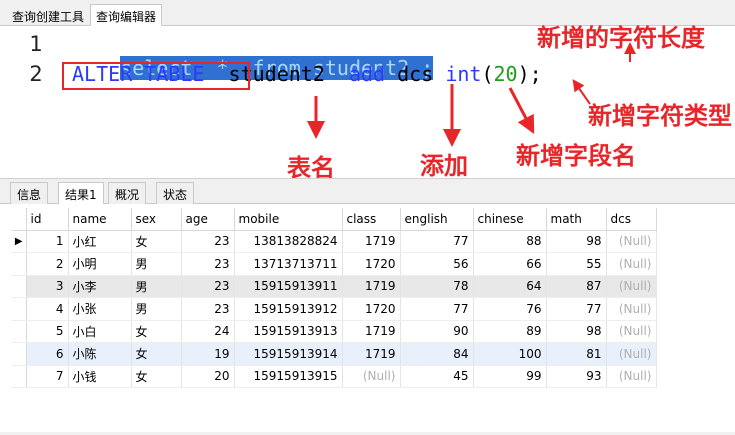  What do you see at coordinates (576, 219) in the screenshot?
I see `column-header-math: math` at bounding box center [576, 219].